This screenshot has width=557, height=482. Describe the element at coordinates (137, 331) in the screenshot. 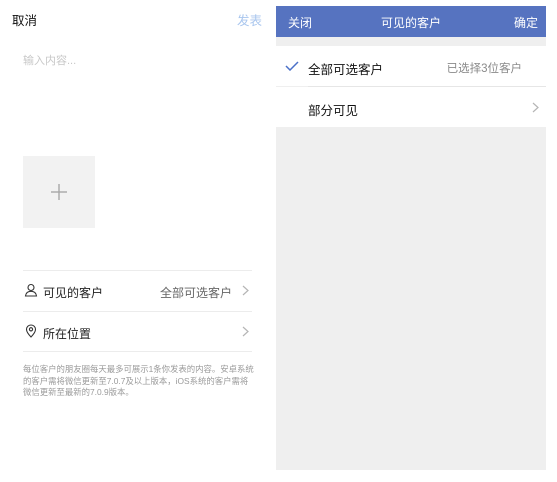

I see `location-row: 所在位置` at that location.